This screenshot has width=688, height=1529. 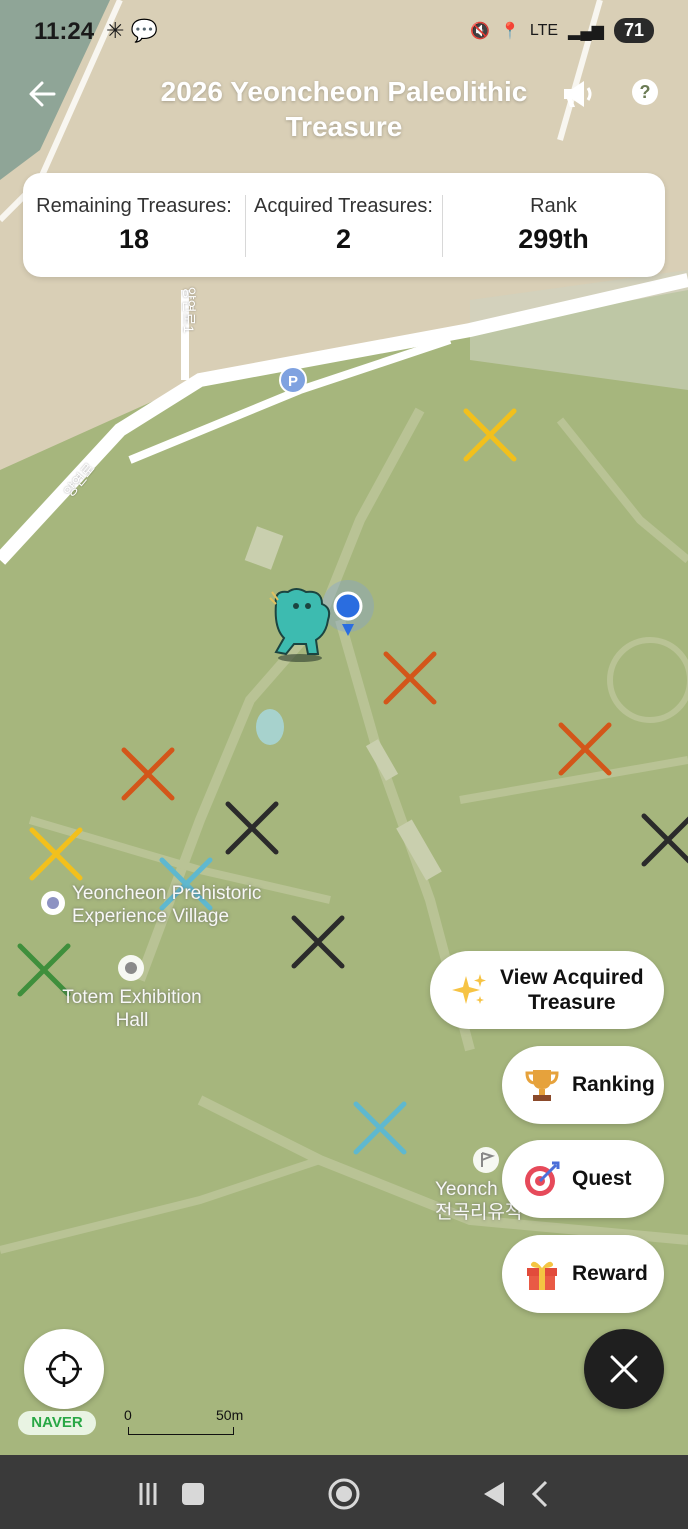 What do you see at coordinates (542, 1178) in the screenshot?
I see `target-icon` at bounding box center [542, 1178].